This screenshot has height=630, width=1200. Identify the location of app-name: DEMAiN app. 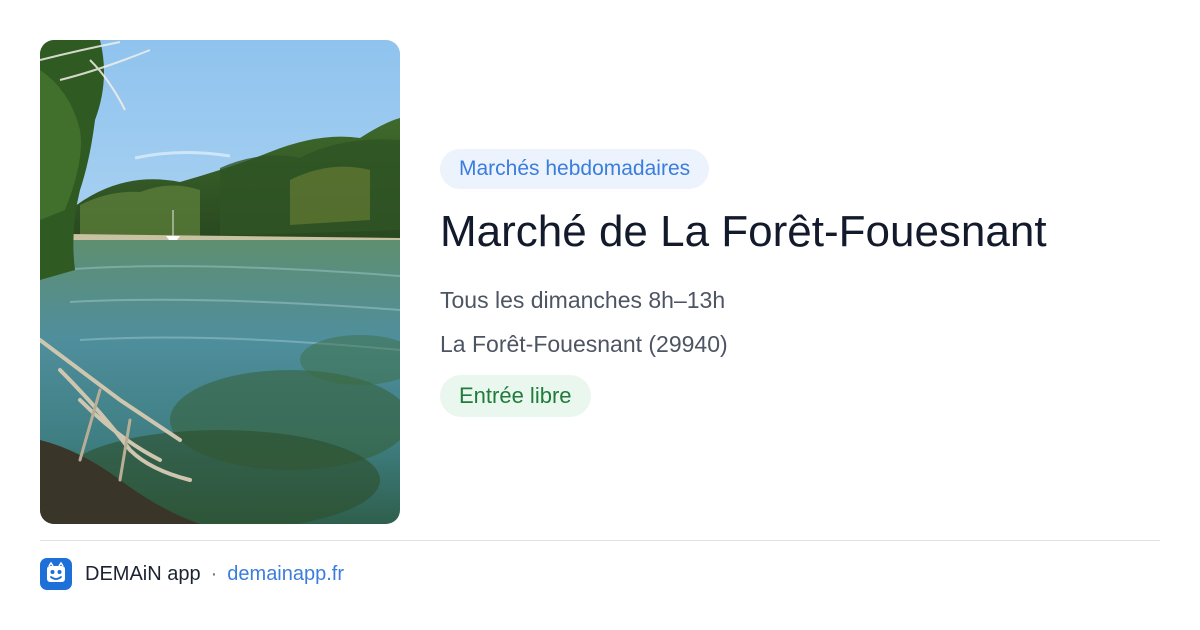
(143, 573).